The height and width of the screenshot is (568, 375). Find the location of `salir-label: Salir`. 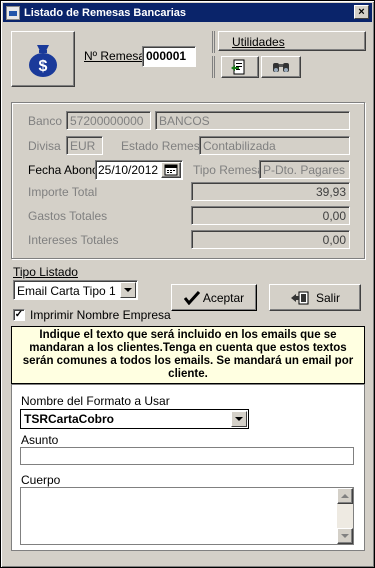

salir-label: Salir is located at coordinates (327, 297).